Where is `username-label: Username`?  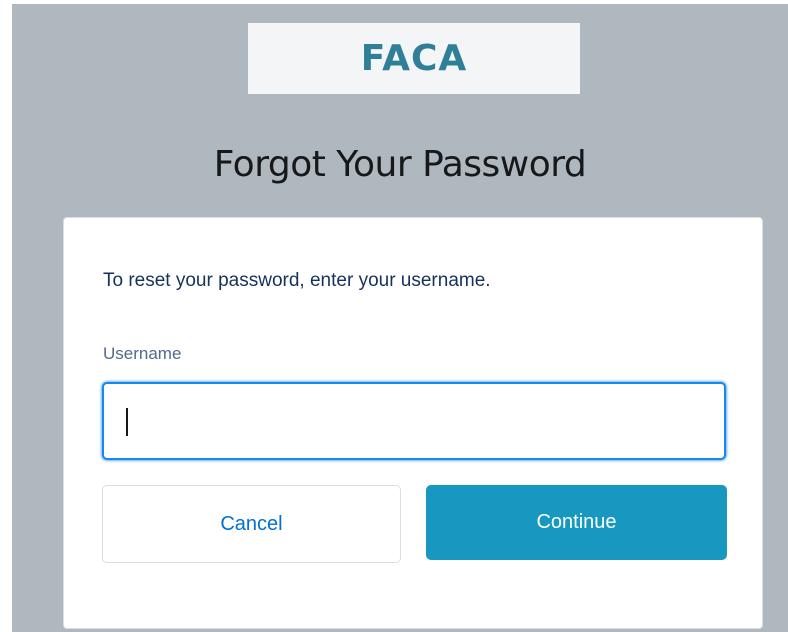 username-label: Username is located at coordinates (142, 353).